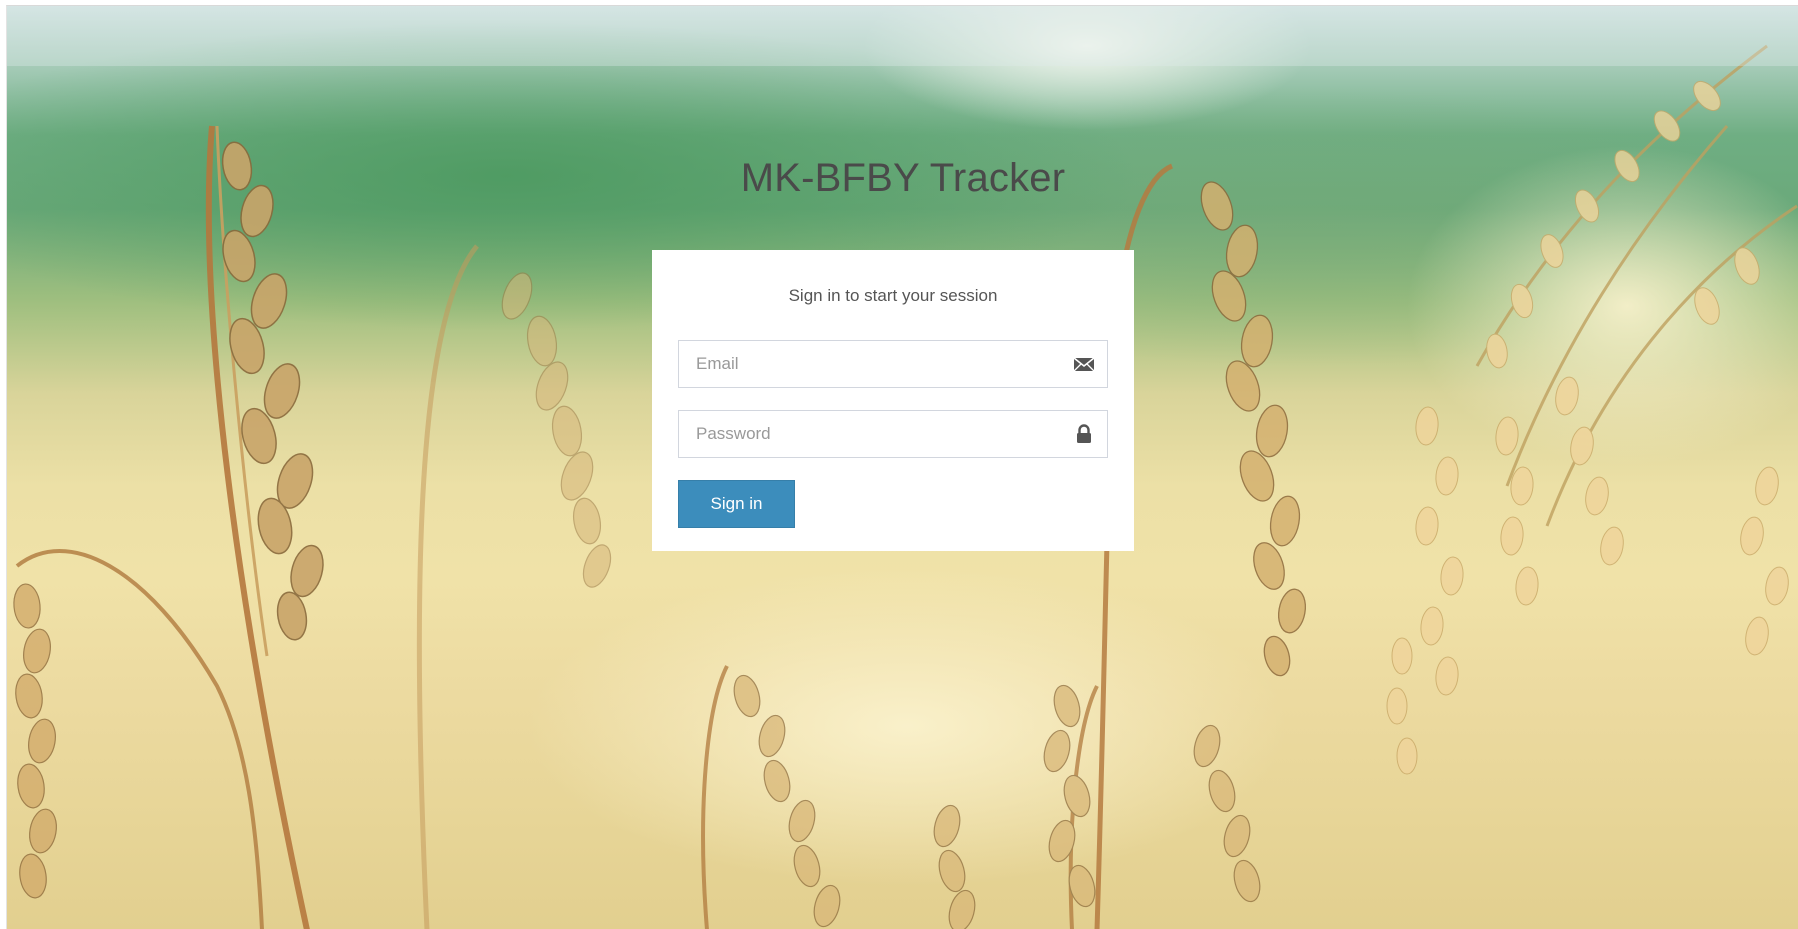  I want to click on lock-icon, so click(1084, 433).